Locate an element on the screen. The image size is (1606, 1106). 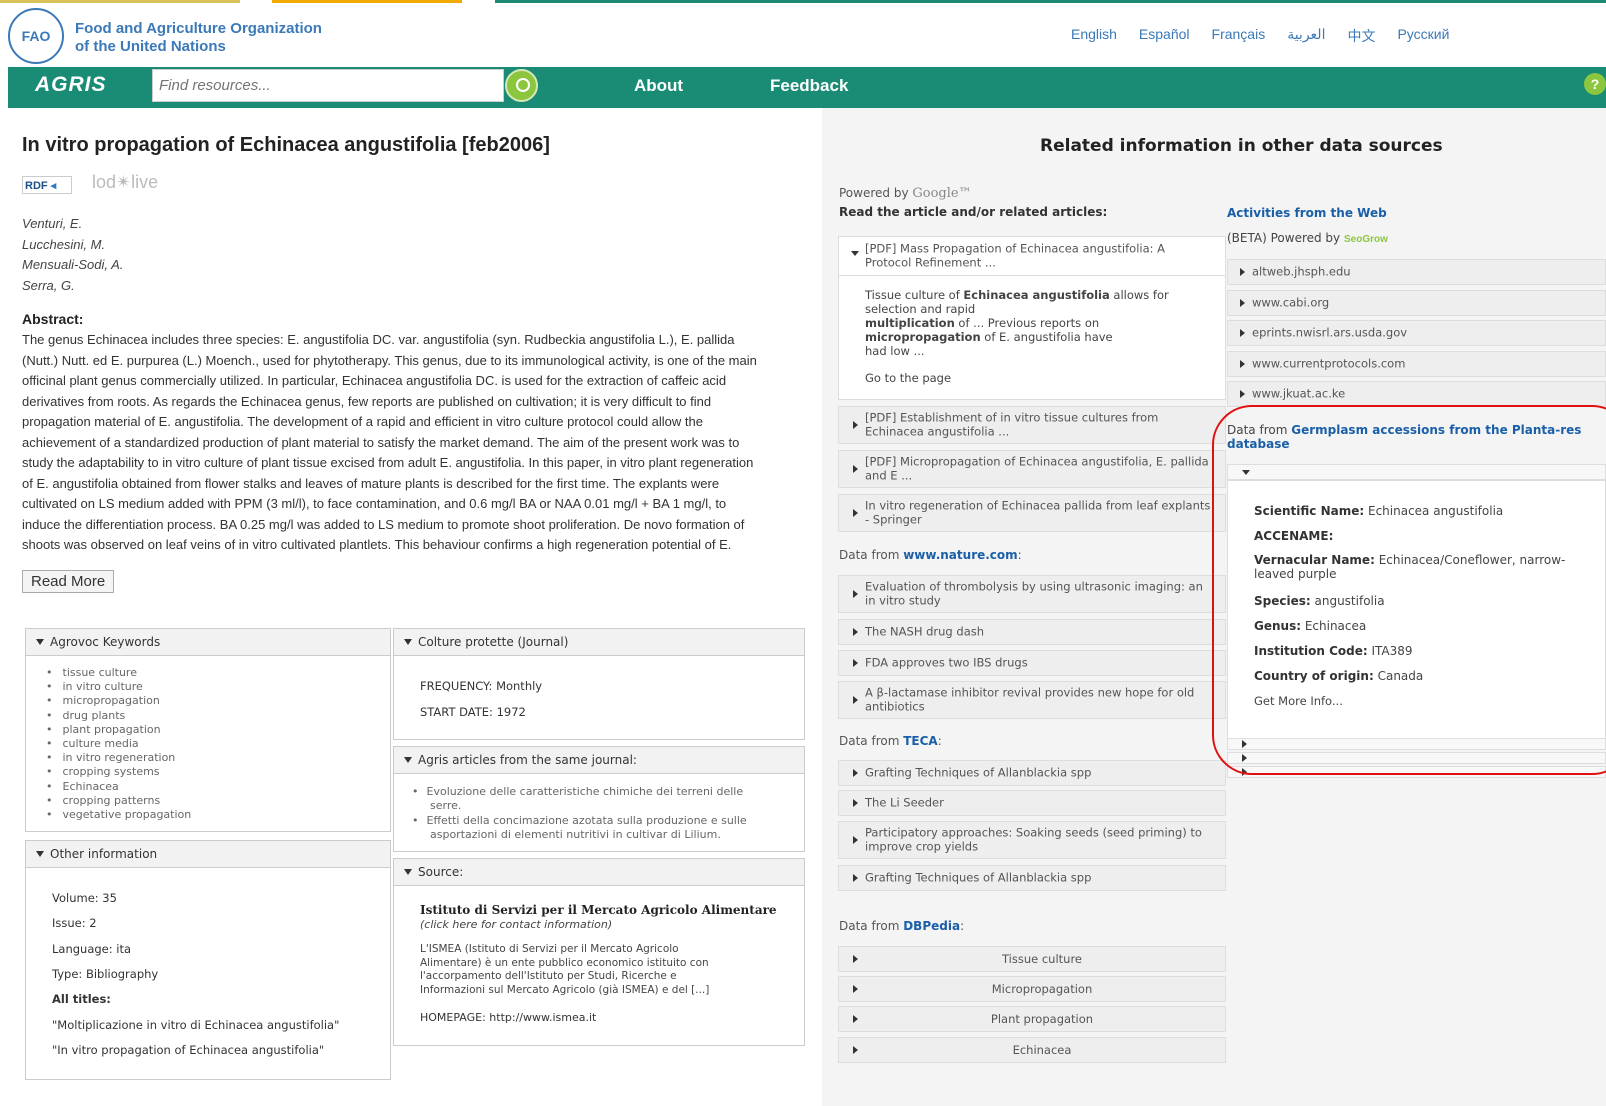
web-activity-item: www.jkuat.ac.ke is located at coordinates (1416, 394).